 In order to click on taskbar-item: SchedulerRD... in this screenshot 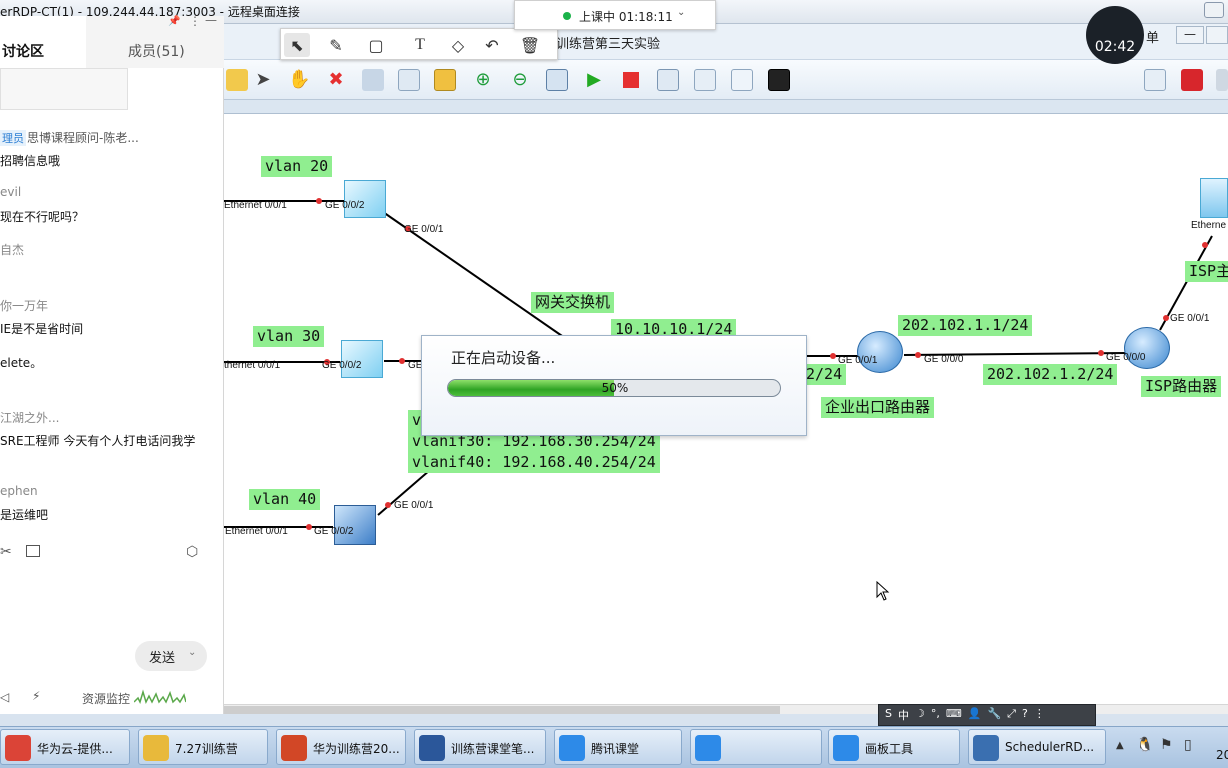, I will do `click(1037, 747)`.